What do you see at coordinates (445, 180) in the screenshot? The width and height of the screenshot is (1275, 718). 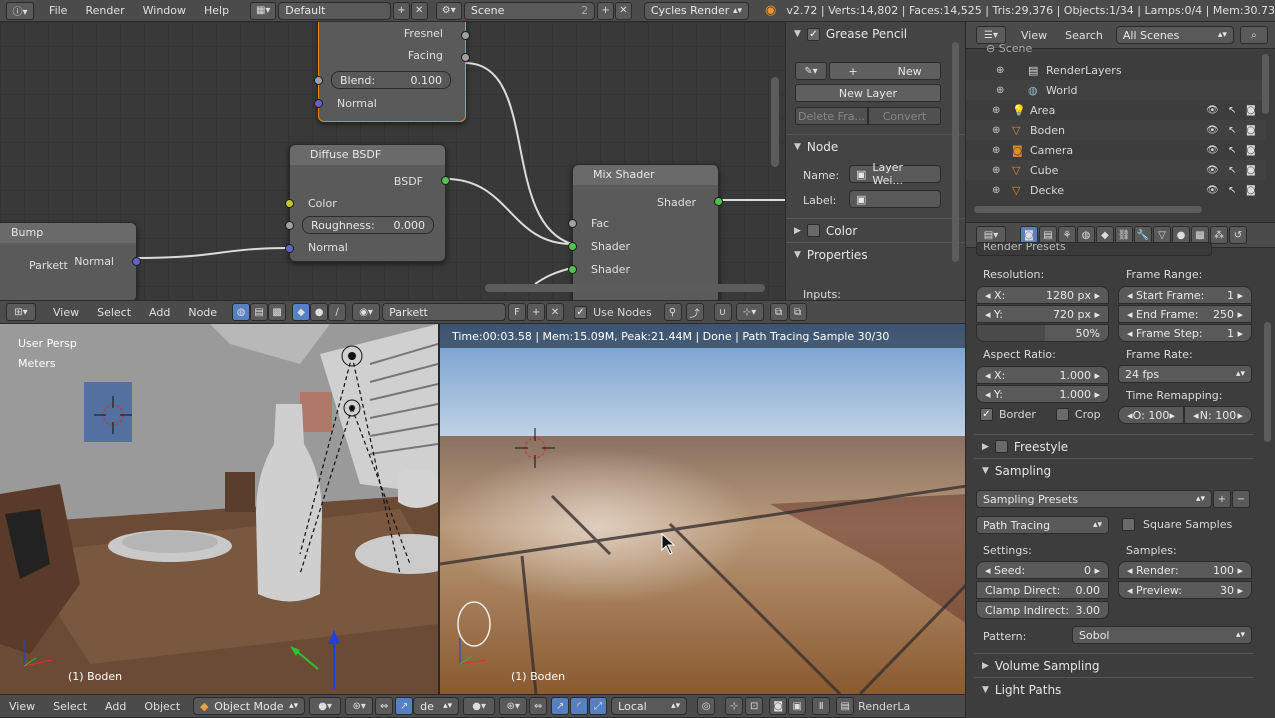 I see `bsdf-socket` at bounding box center [445, 180].